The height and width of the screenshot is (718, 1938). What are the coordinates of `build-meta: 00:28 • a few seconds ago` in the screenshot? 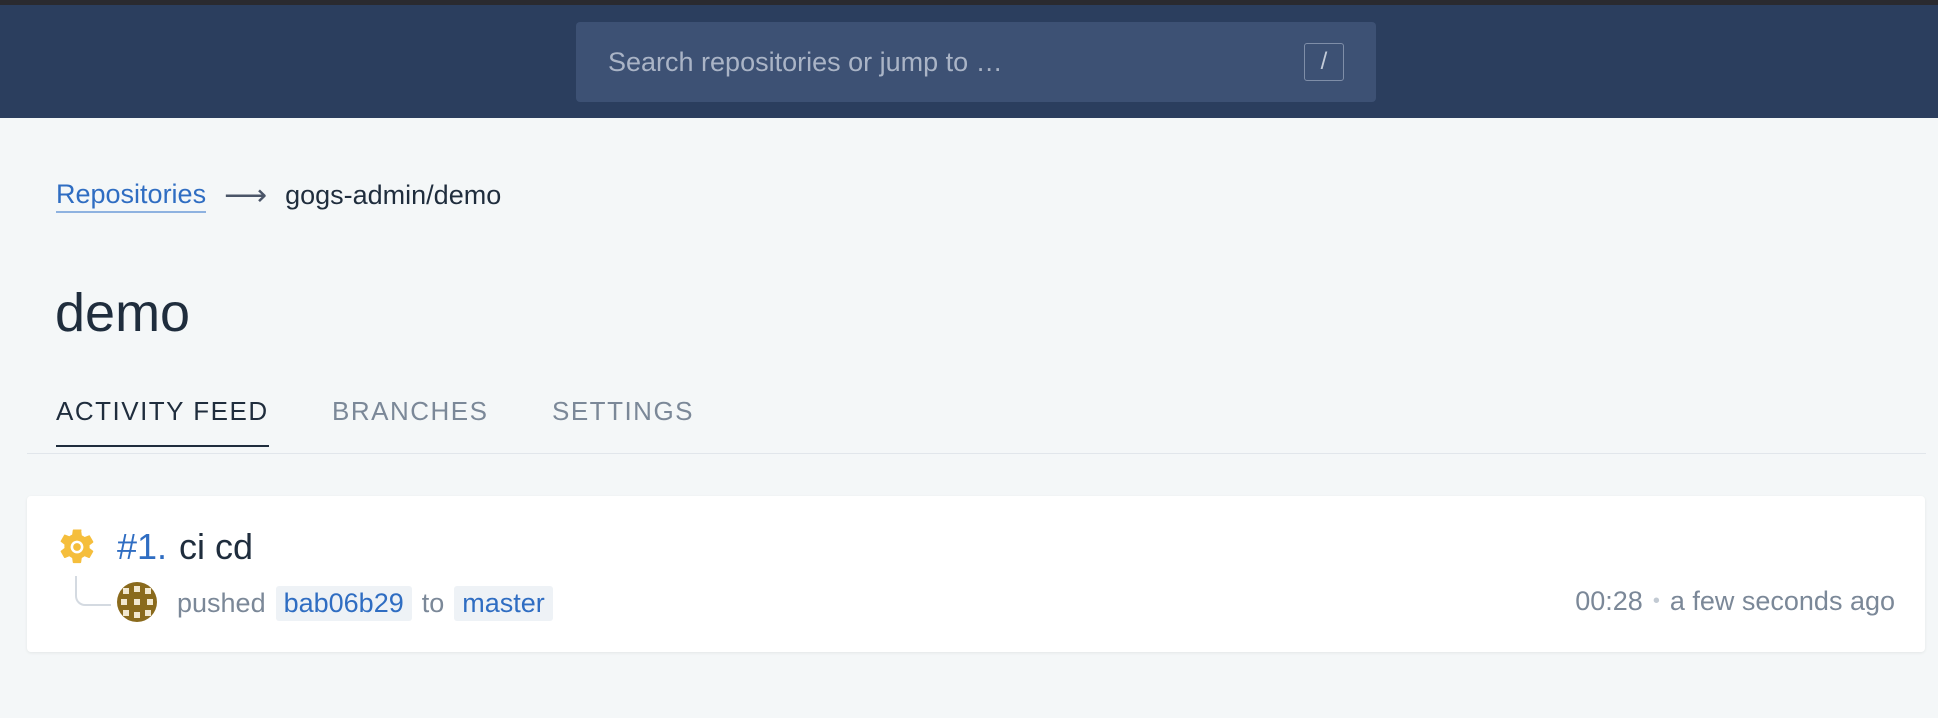 It's located at (1735, 601).